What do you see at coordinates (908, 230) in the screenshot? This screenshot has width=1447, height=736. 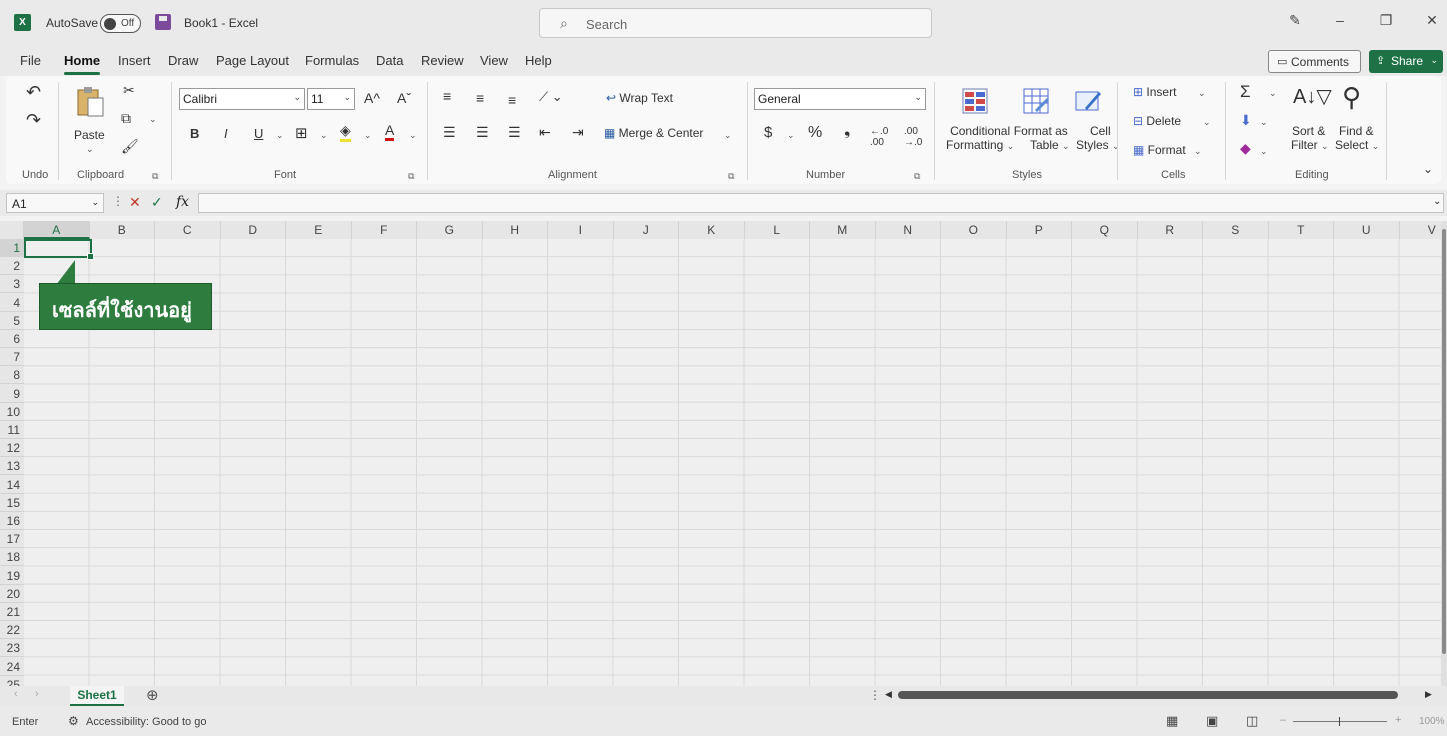 I see `column-header: N` at bounding box center [908, 230].